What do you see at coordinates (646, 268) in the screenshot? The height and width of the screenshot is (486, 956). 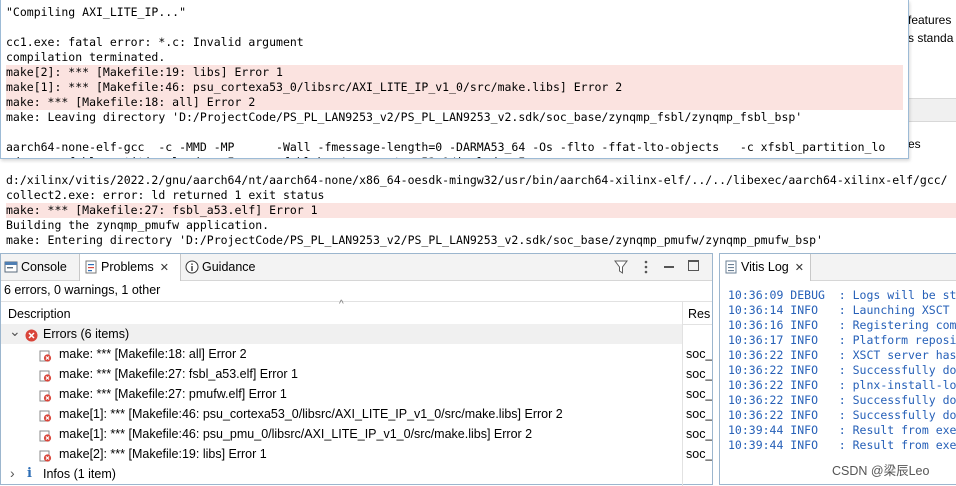 I see `view-menu-icon` at bounding box center [646, 268].